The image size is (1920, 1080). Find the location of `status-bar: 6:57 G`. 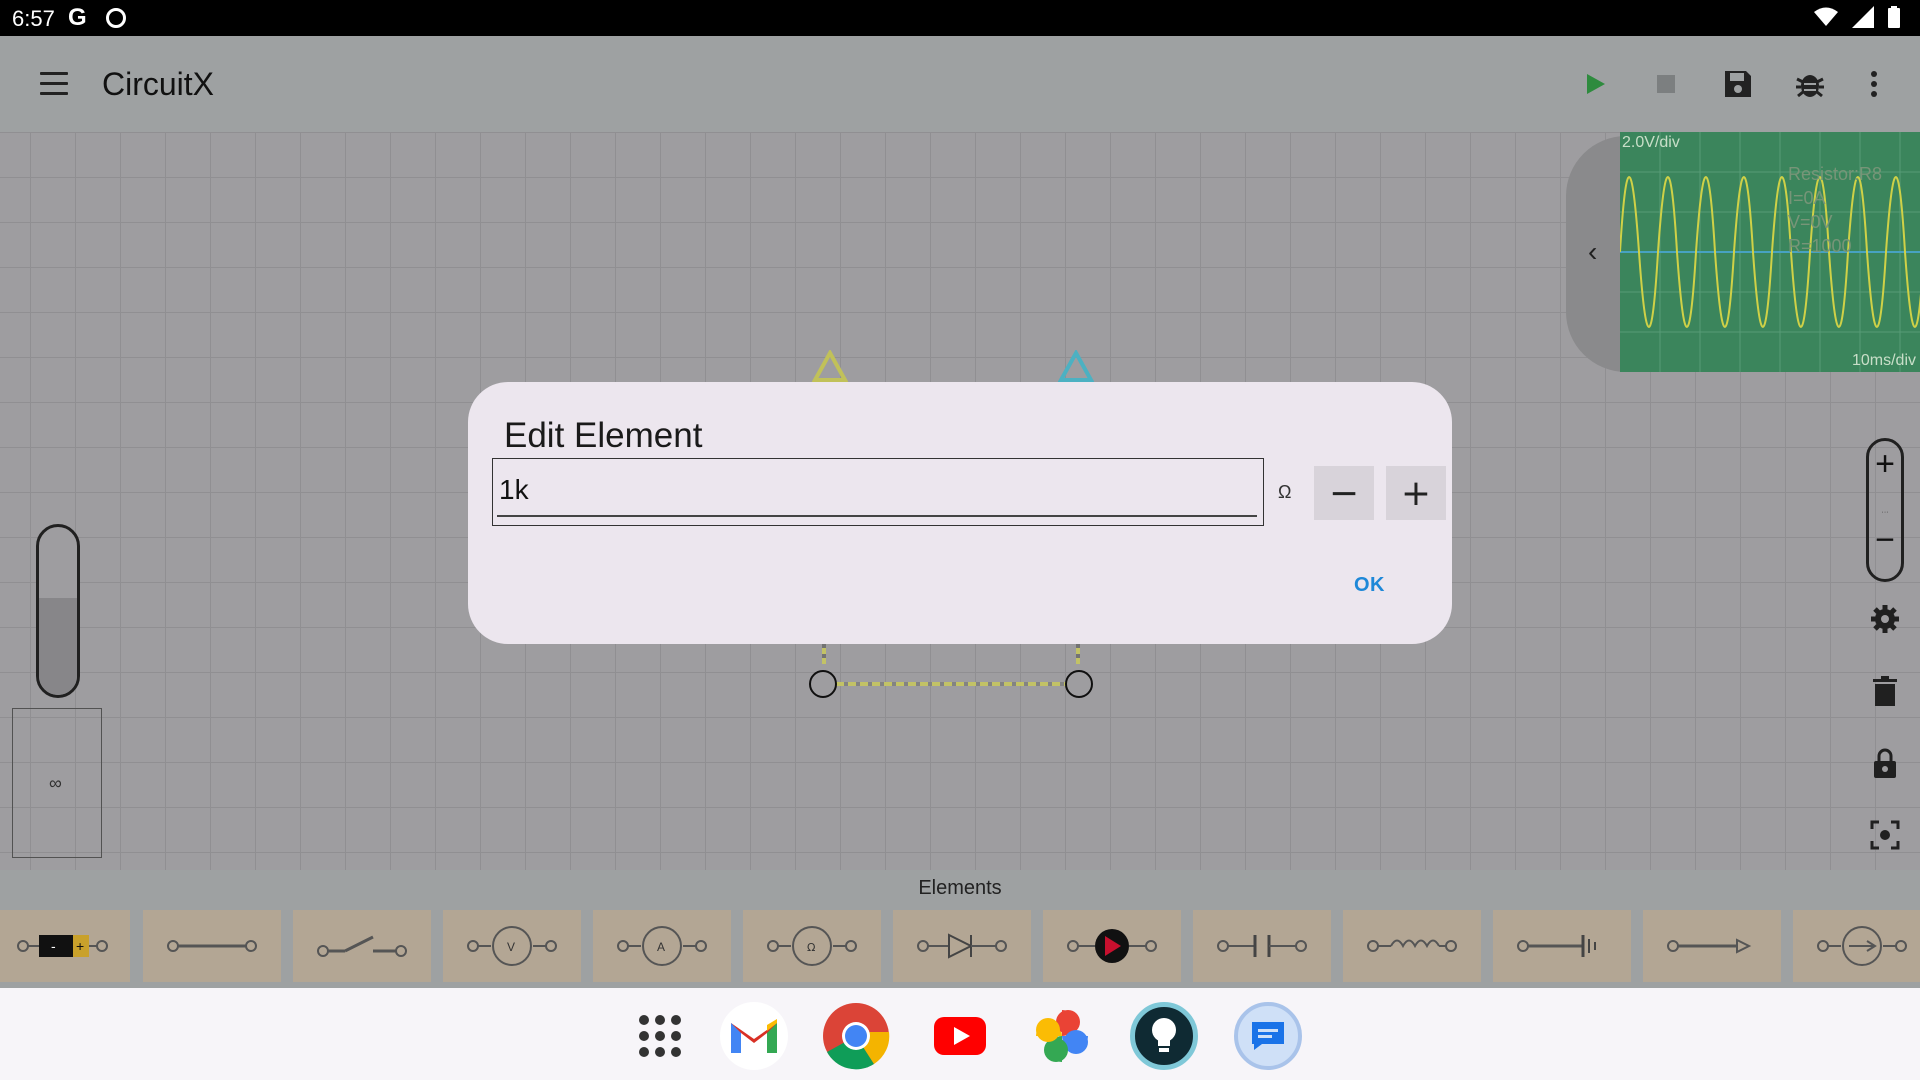

status-bar: 6:57 G is located at coordinates (960, 18).